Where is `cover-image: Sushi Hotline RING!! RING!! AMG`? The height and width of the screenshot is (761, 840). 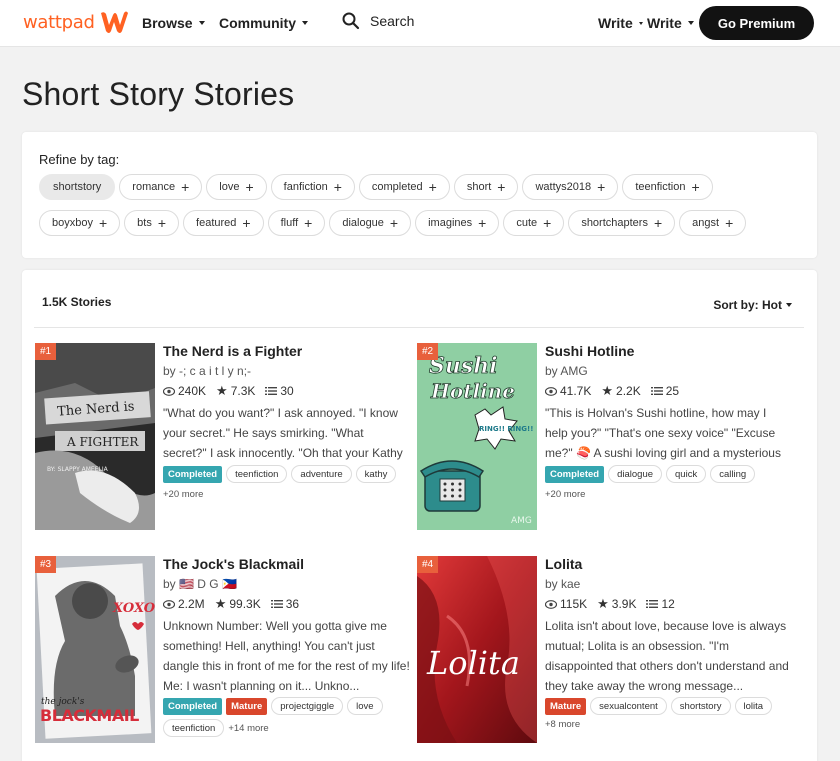 cover-image: Sushi Hotline RING!! RING!! AMG is located at coordinates (477, 436).